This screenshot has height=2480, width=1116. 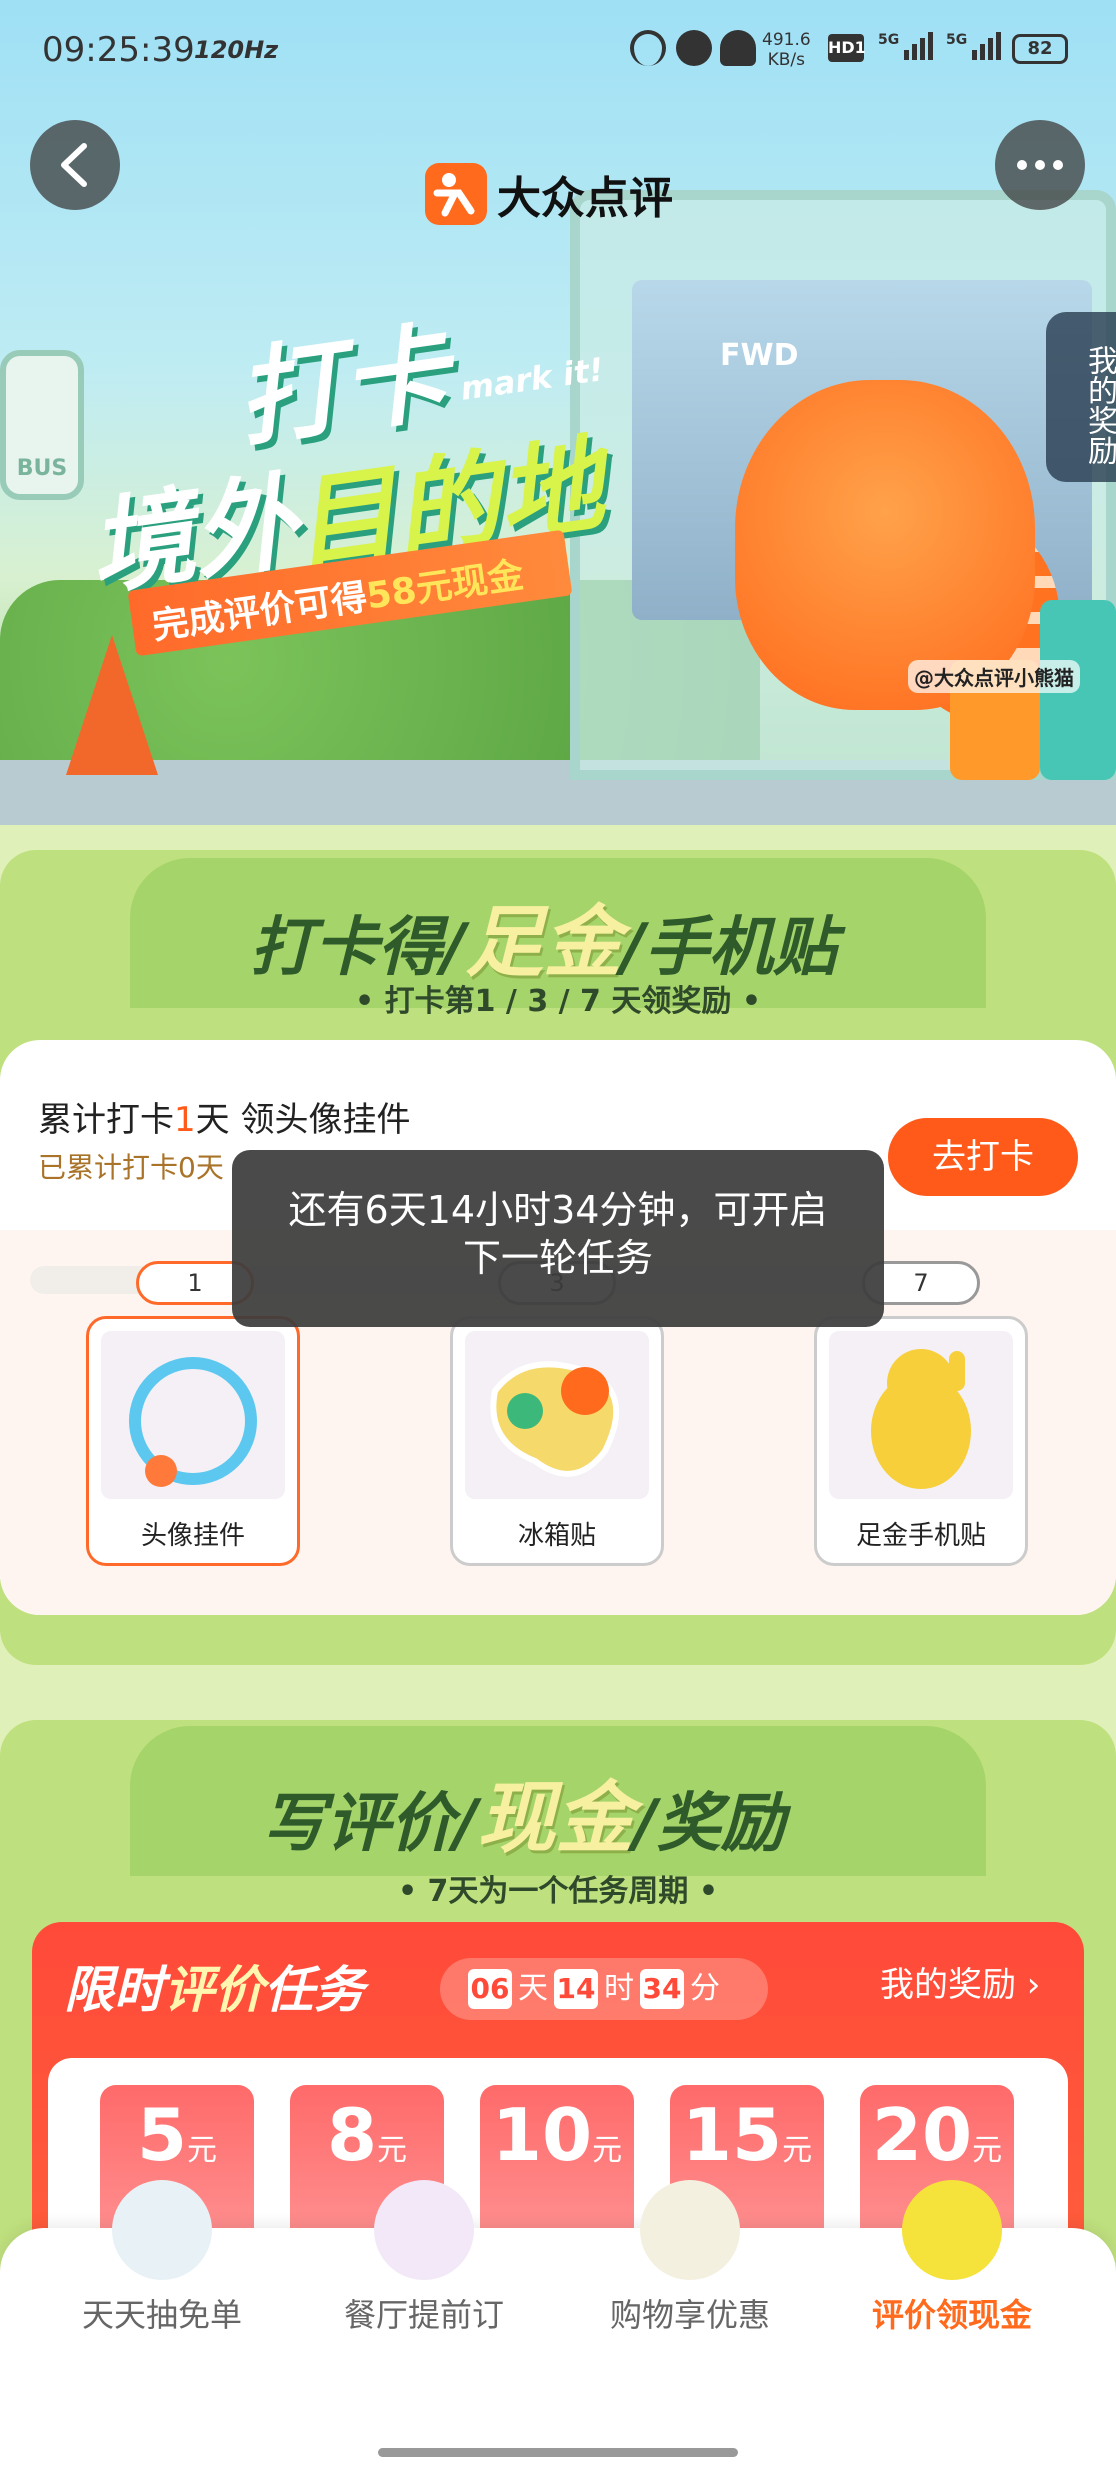 I want to click on mute-bell-icon, so click(x=738, y=48).